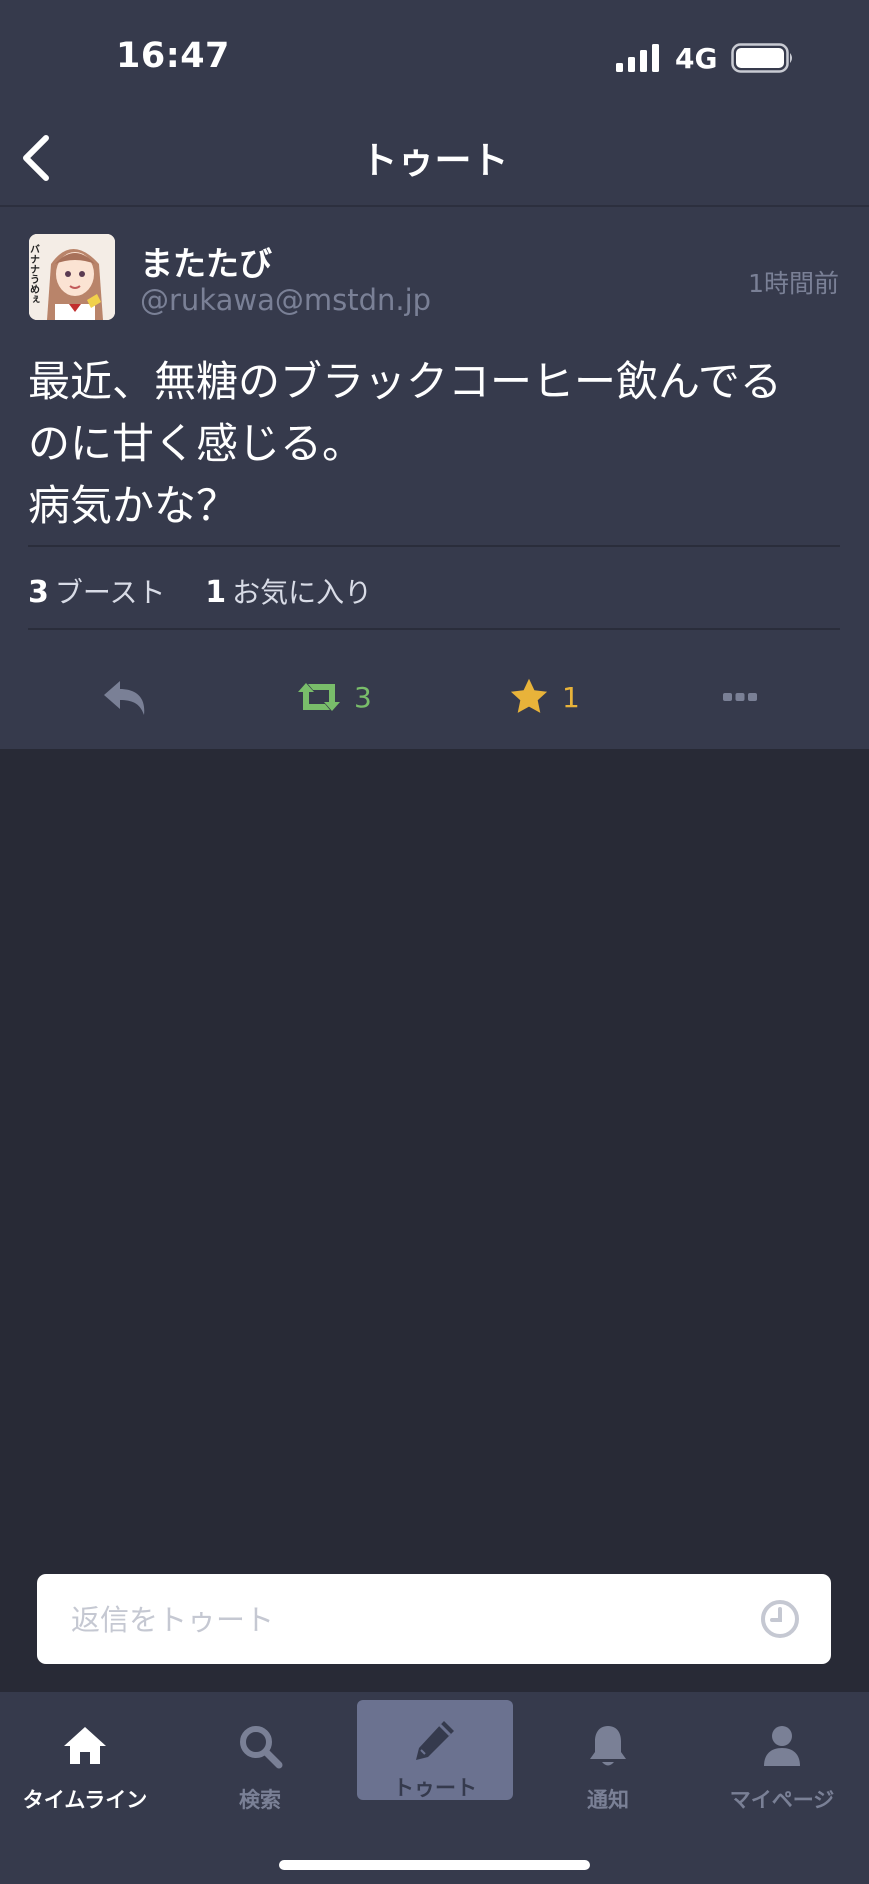 Image resolution: width=869 pixels, height=1884 pixels. What do you see at coordinates (435, 444) in the screenshot?
I see `toot-content: 最近、無糖のブラックコーヒー飲んでる のに甘く感じる。 病気かな？` at bounding box center [435, 444].